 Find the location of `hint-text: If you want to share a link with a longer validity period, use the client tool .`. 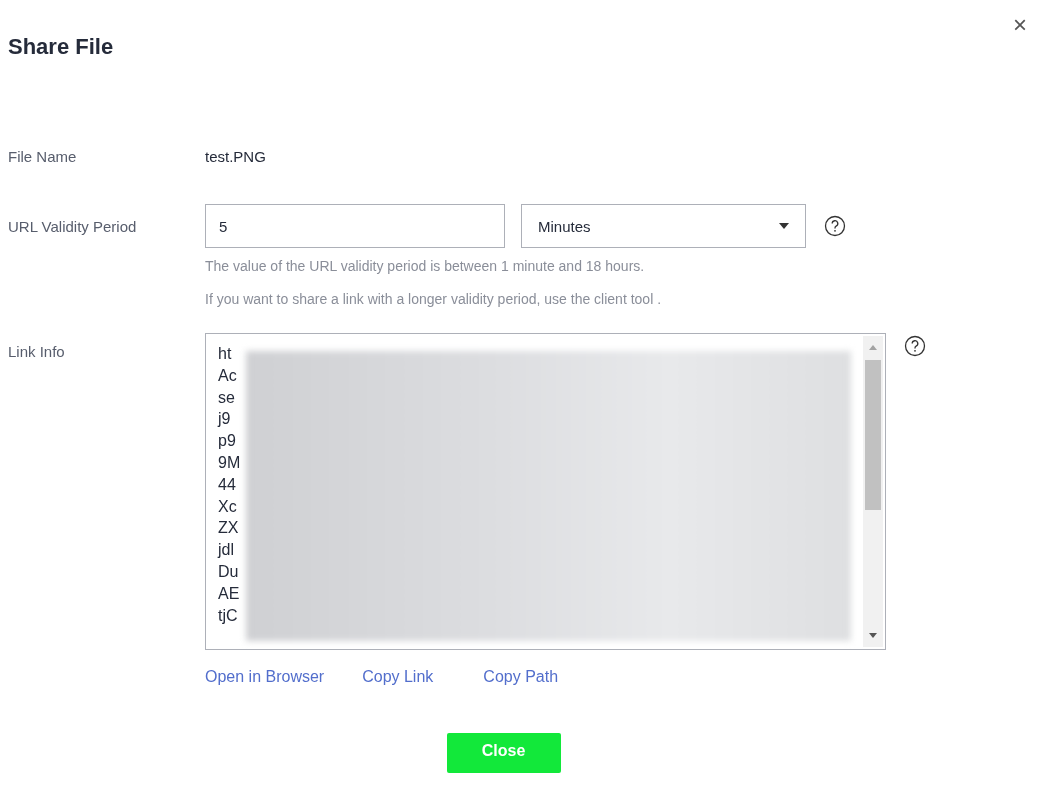

hint-text: If you want to share a link with a longer validity period, use the client tool . is located at coordinates (434, 299).